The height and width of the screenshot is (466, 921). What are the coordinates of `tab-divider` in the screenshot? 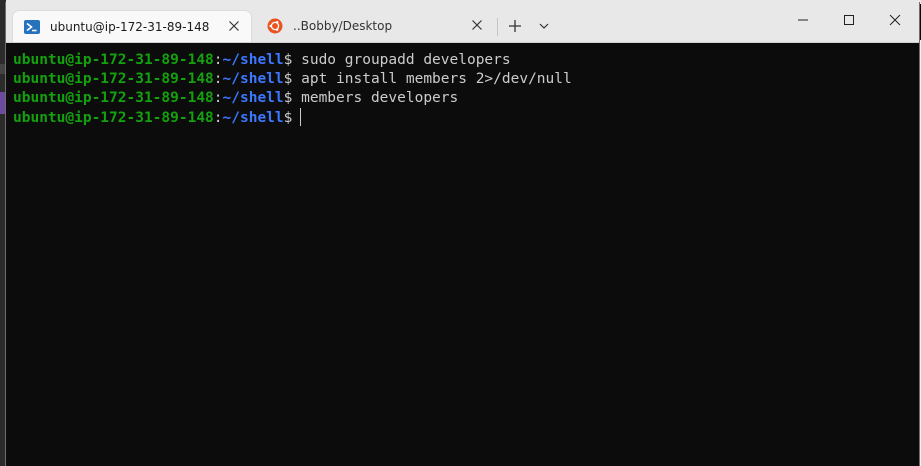 It's located at (497, 27).